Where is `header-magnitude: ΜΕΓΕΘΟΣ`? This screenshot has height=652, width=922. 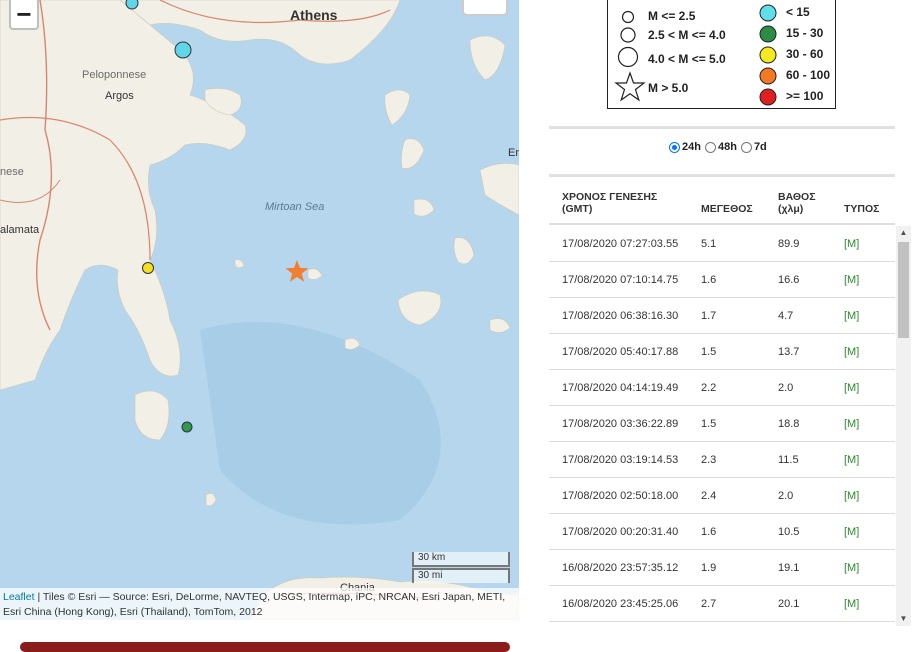 header-magnitude: ΜΕΓΕΘΟΣ is located at coordinates (727, 209).